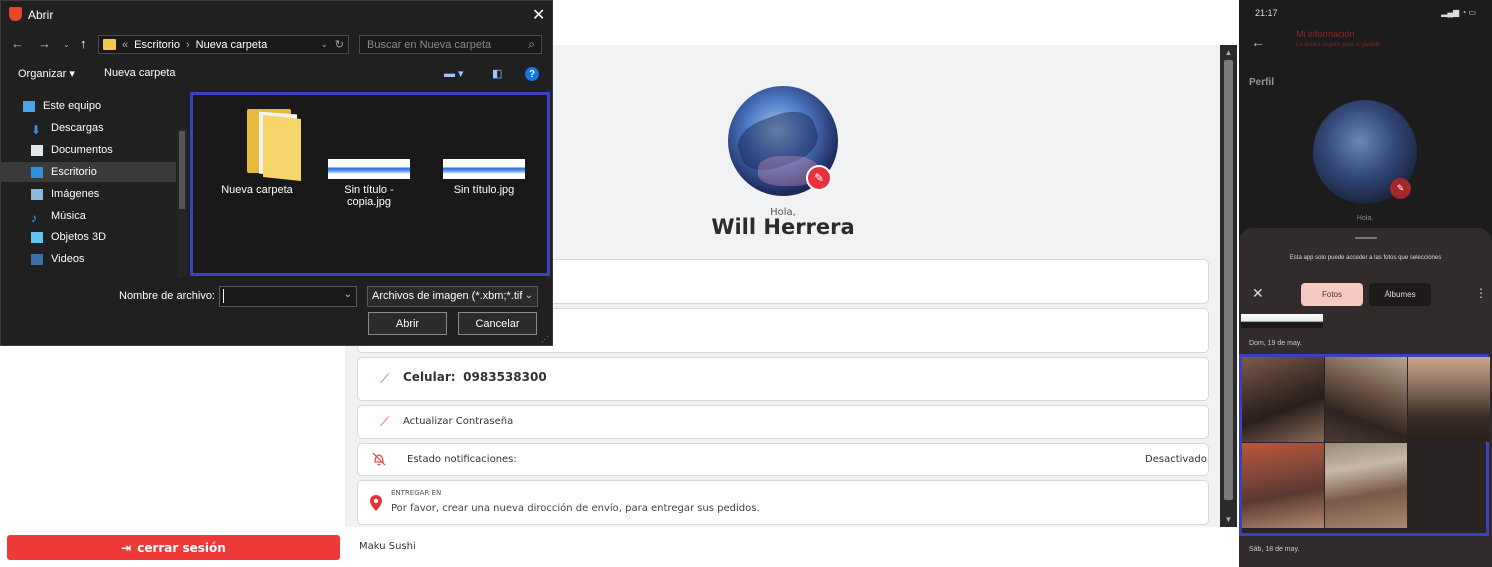 The image size is (1492, 567). What do you see at coordinates (497, 73) in the screenshot?
I see `preview-pane-icon: ◧` at bounding box center [497, 73].